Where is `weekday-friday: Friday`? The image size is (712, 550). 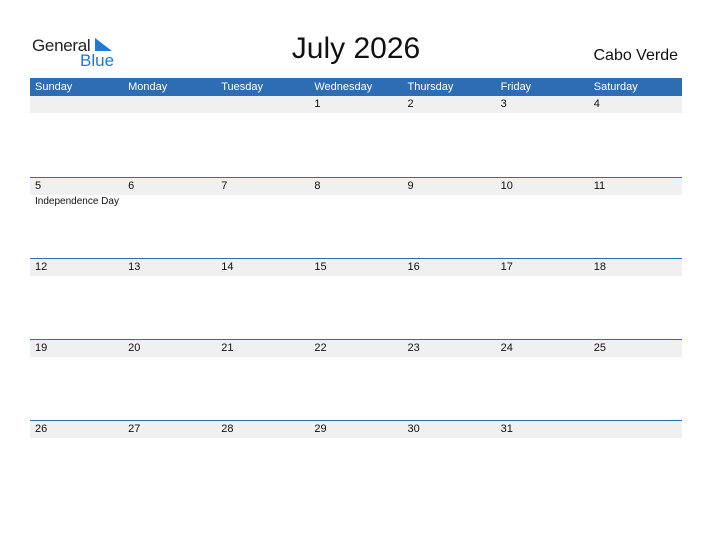 weekday-friday: Friday is located at coordinates (516, 87).